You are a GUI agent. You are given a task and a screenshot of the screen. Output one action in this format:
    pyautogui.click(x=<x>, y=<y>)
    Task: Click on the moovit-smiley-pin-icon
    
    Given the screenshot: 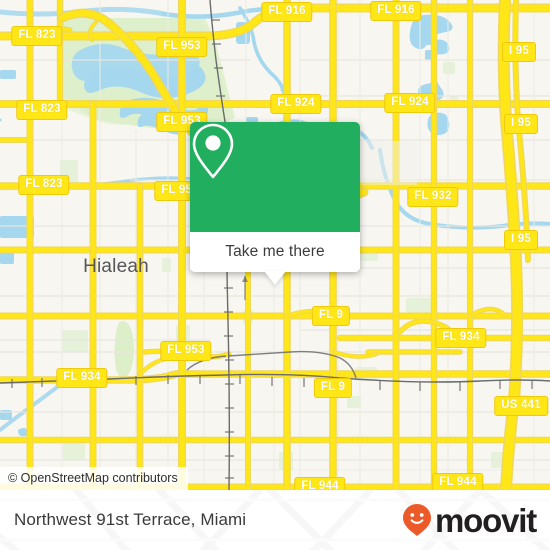 What is the action you would take?
    pyautogui.click(x=417, y=520)
    